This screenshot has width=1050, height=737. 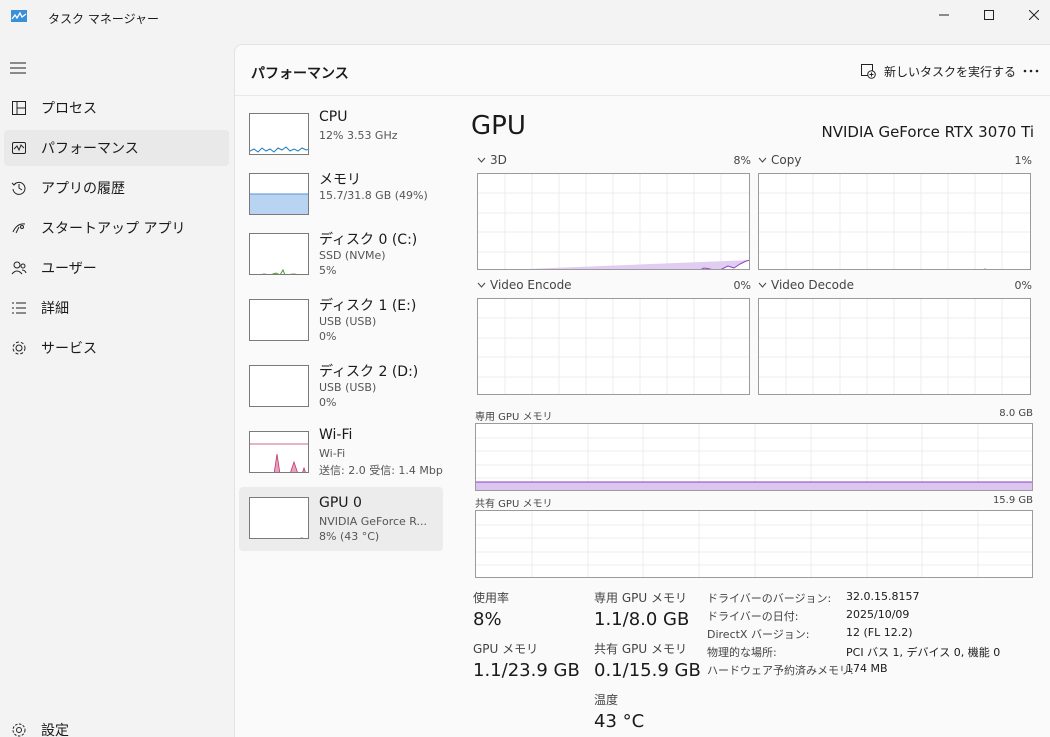 I want to click on minimize-button, so click(x=944, y=15).